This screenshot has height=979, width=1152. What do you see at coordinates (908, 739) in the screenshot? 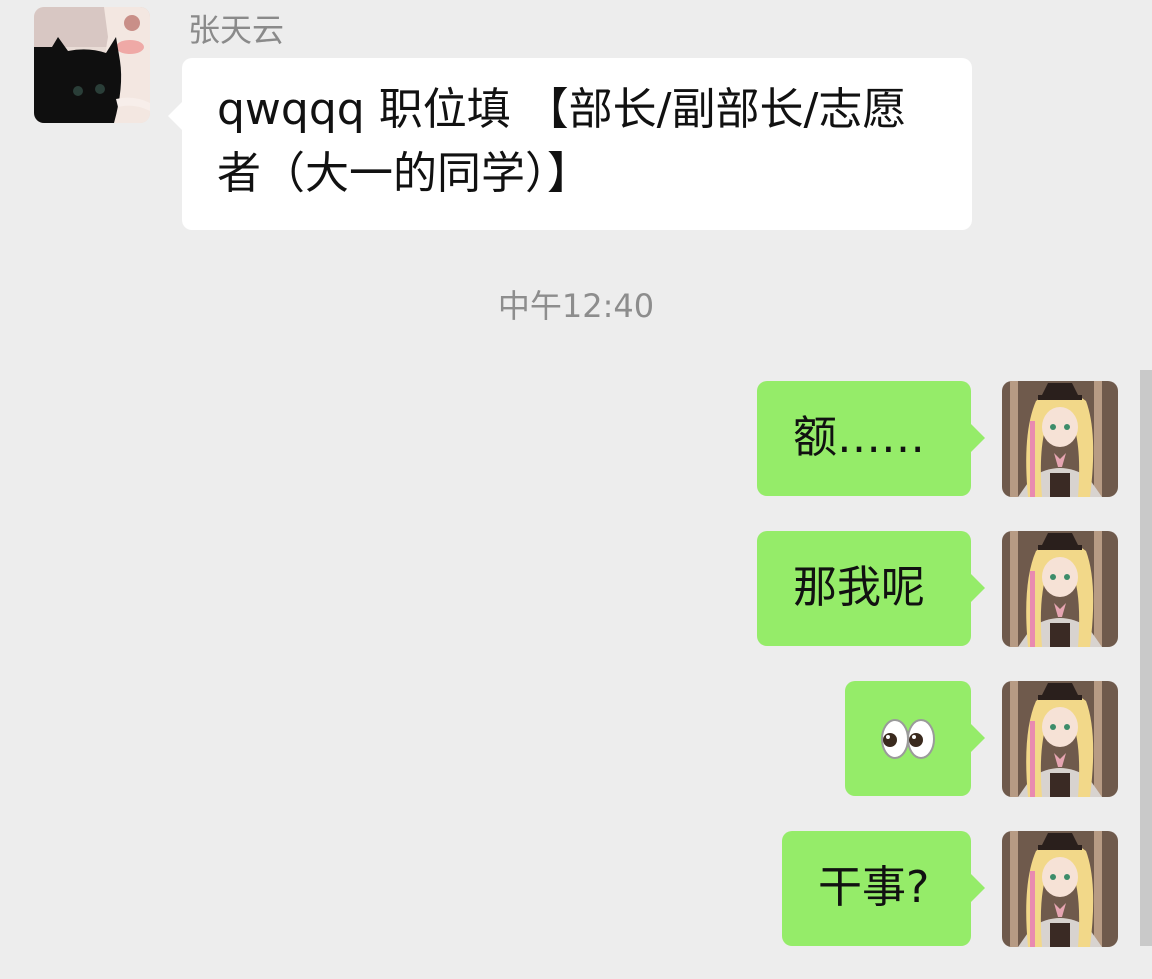
I see `eyes-emoji-icon` at bounding box center [908, 739].